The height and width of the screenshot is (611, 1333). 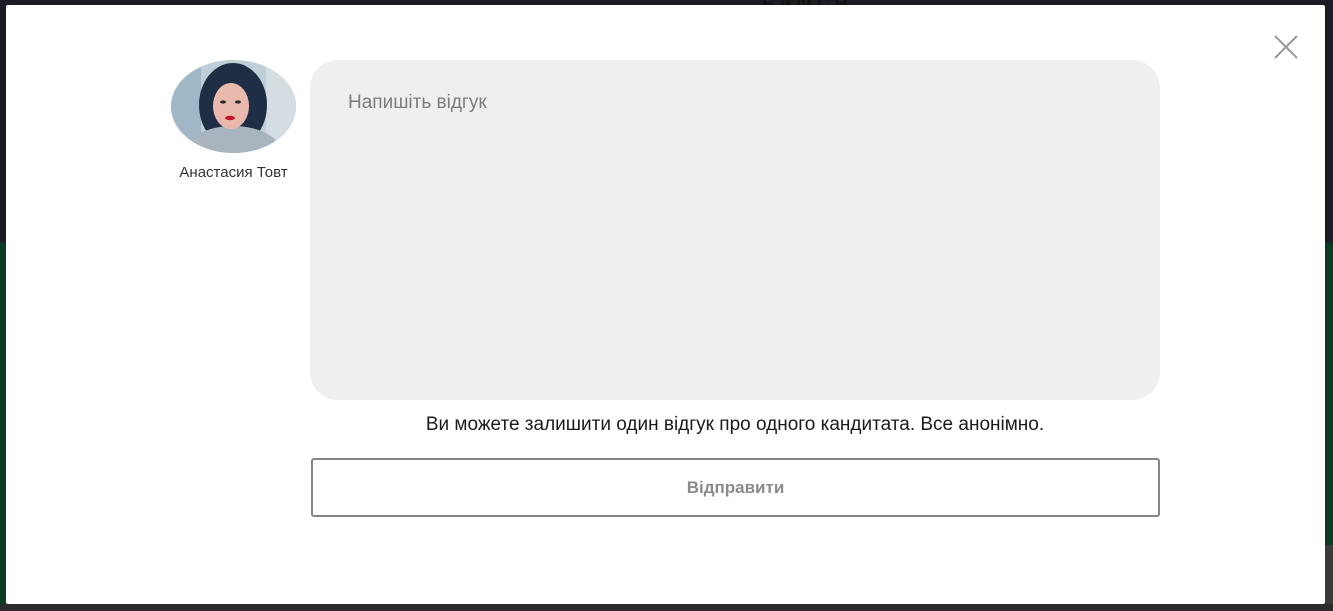 I want to click on submit-button: Відправити, so click(x=735, y=487).